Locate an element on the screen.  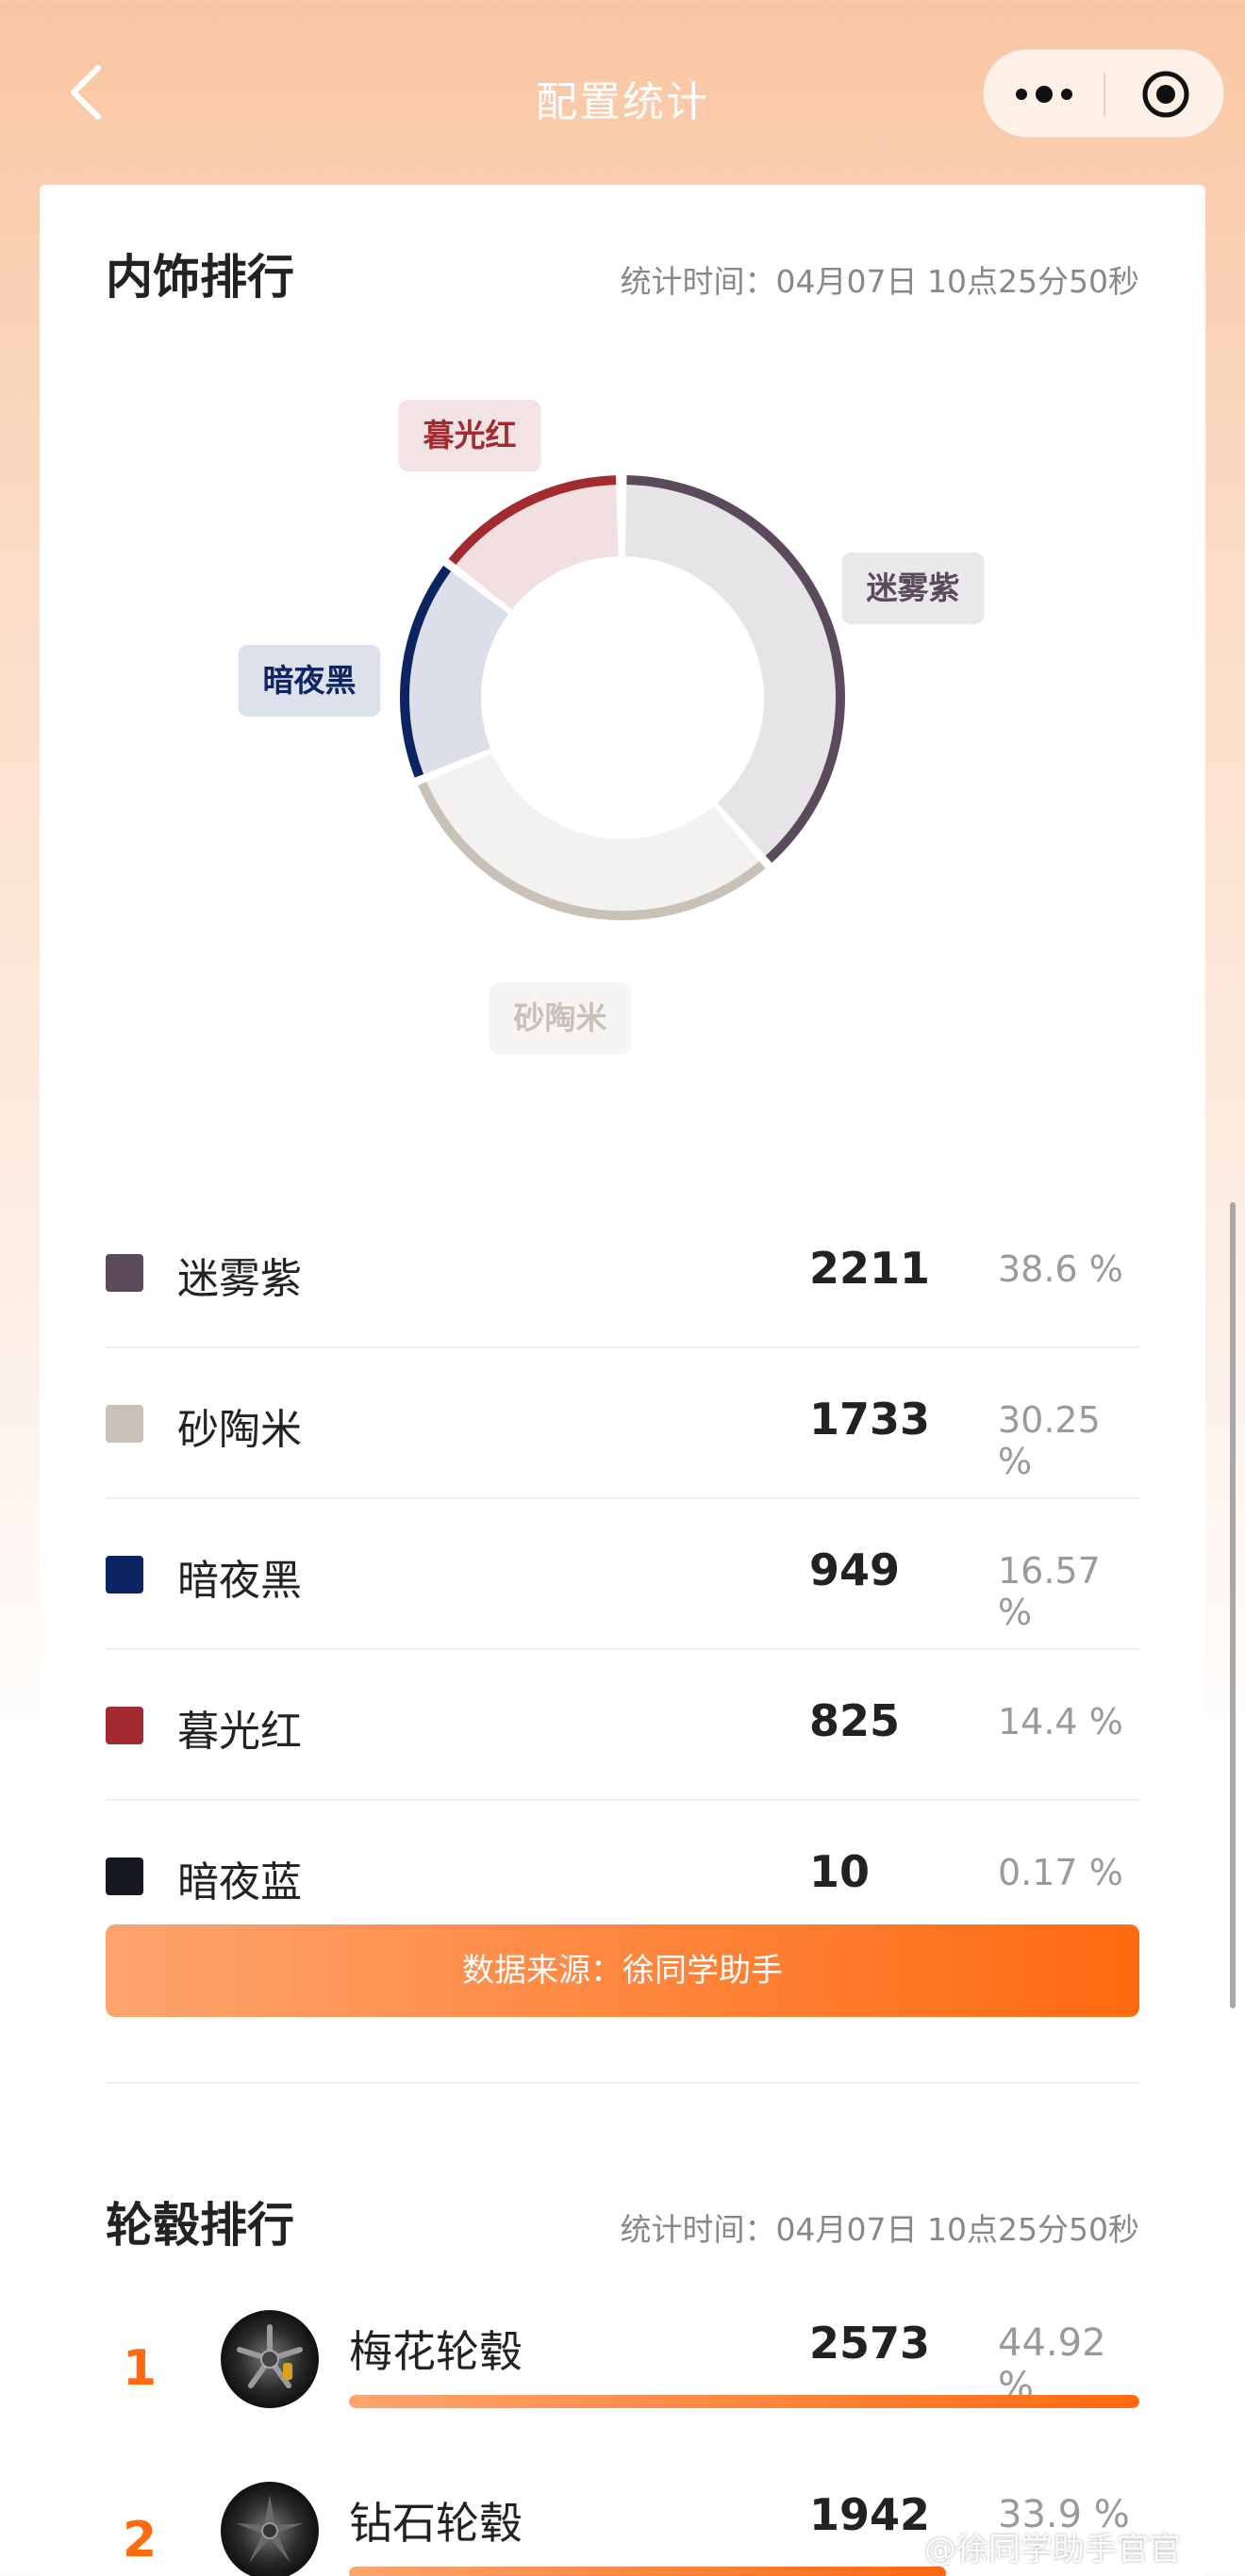
legend-row: 暗夜黑 949 16.57 % is located at coordinates (622, 1574).